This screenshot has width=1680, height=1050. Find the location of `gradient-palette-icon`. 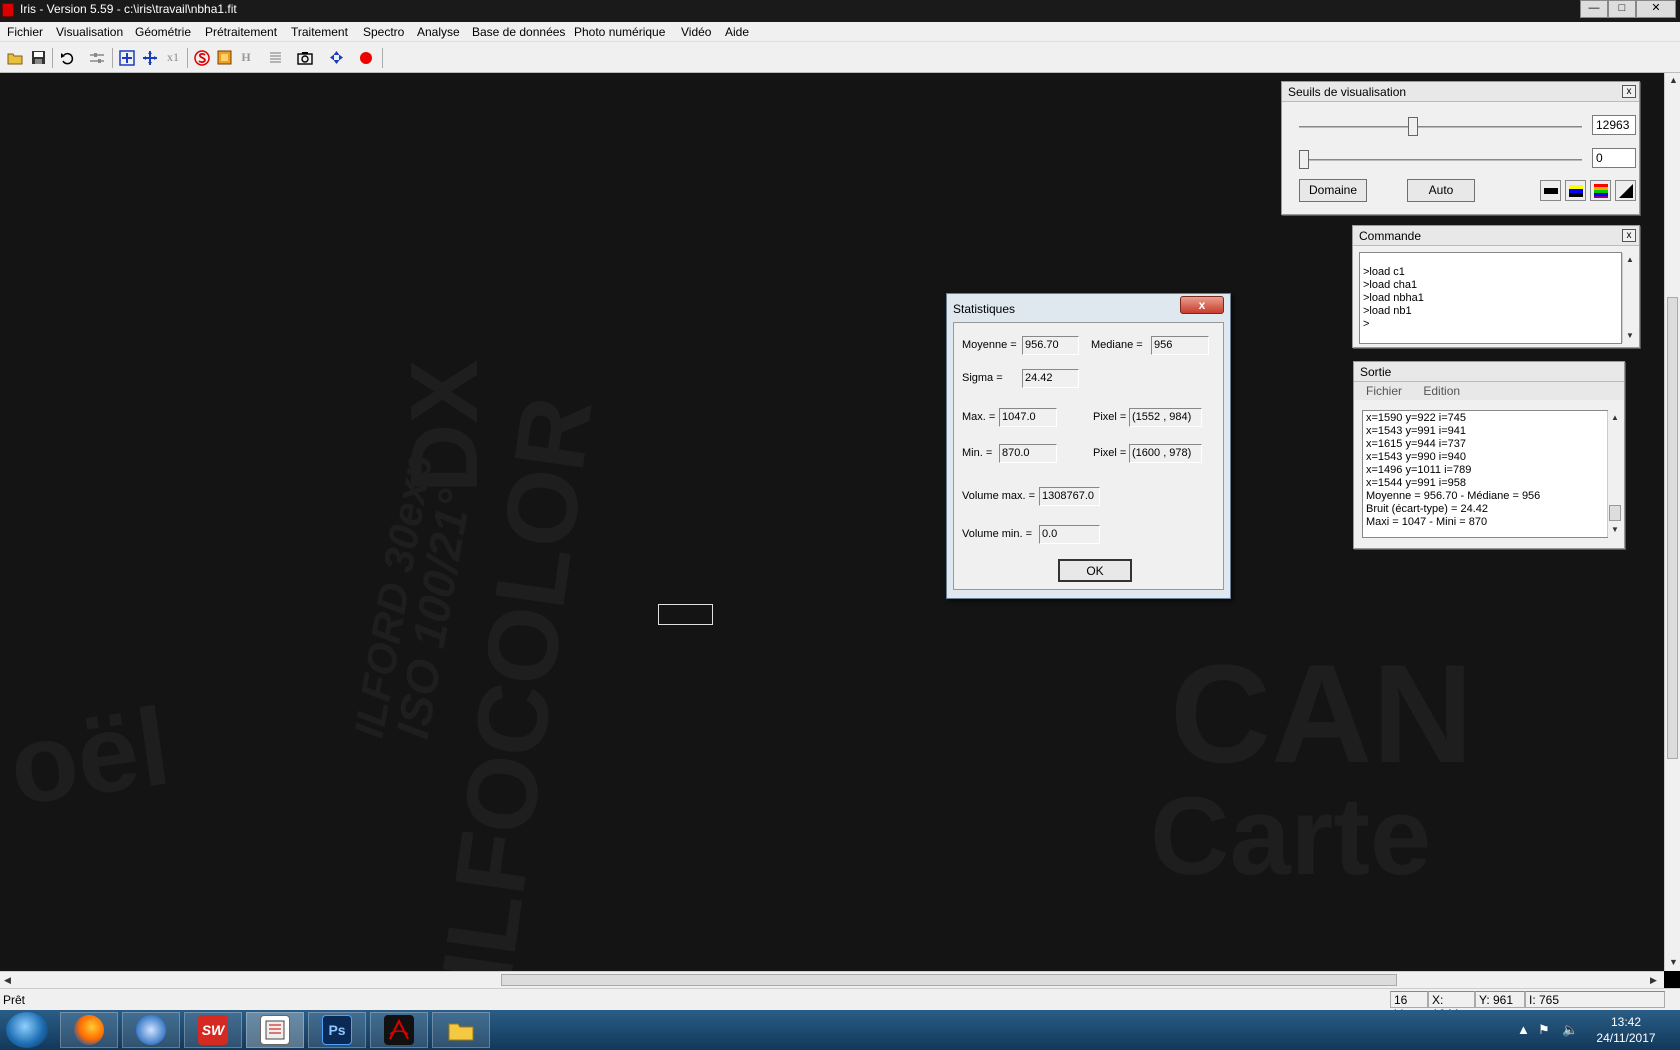

gradient-palette-icon is located at coordinates (1625, 190).